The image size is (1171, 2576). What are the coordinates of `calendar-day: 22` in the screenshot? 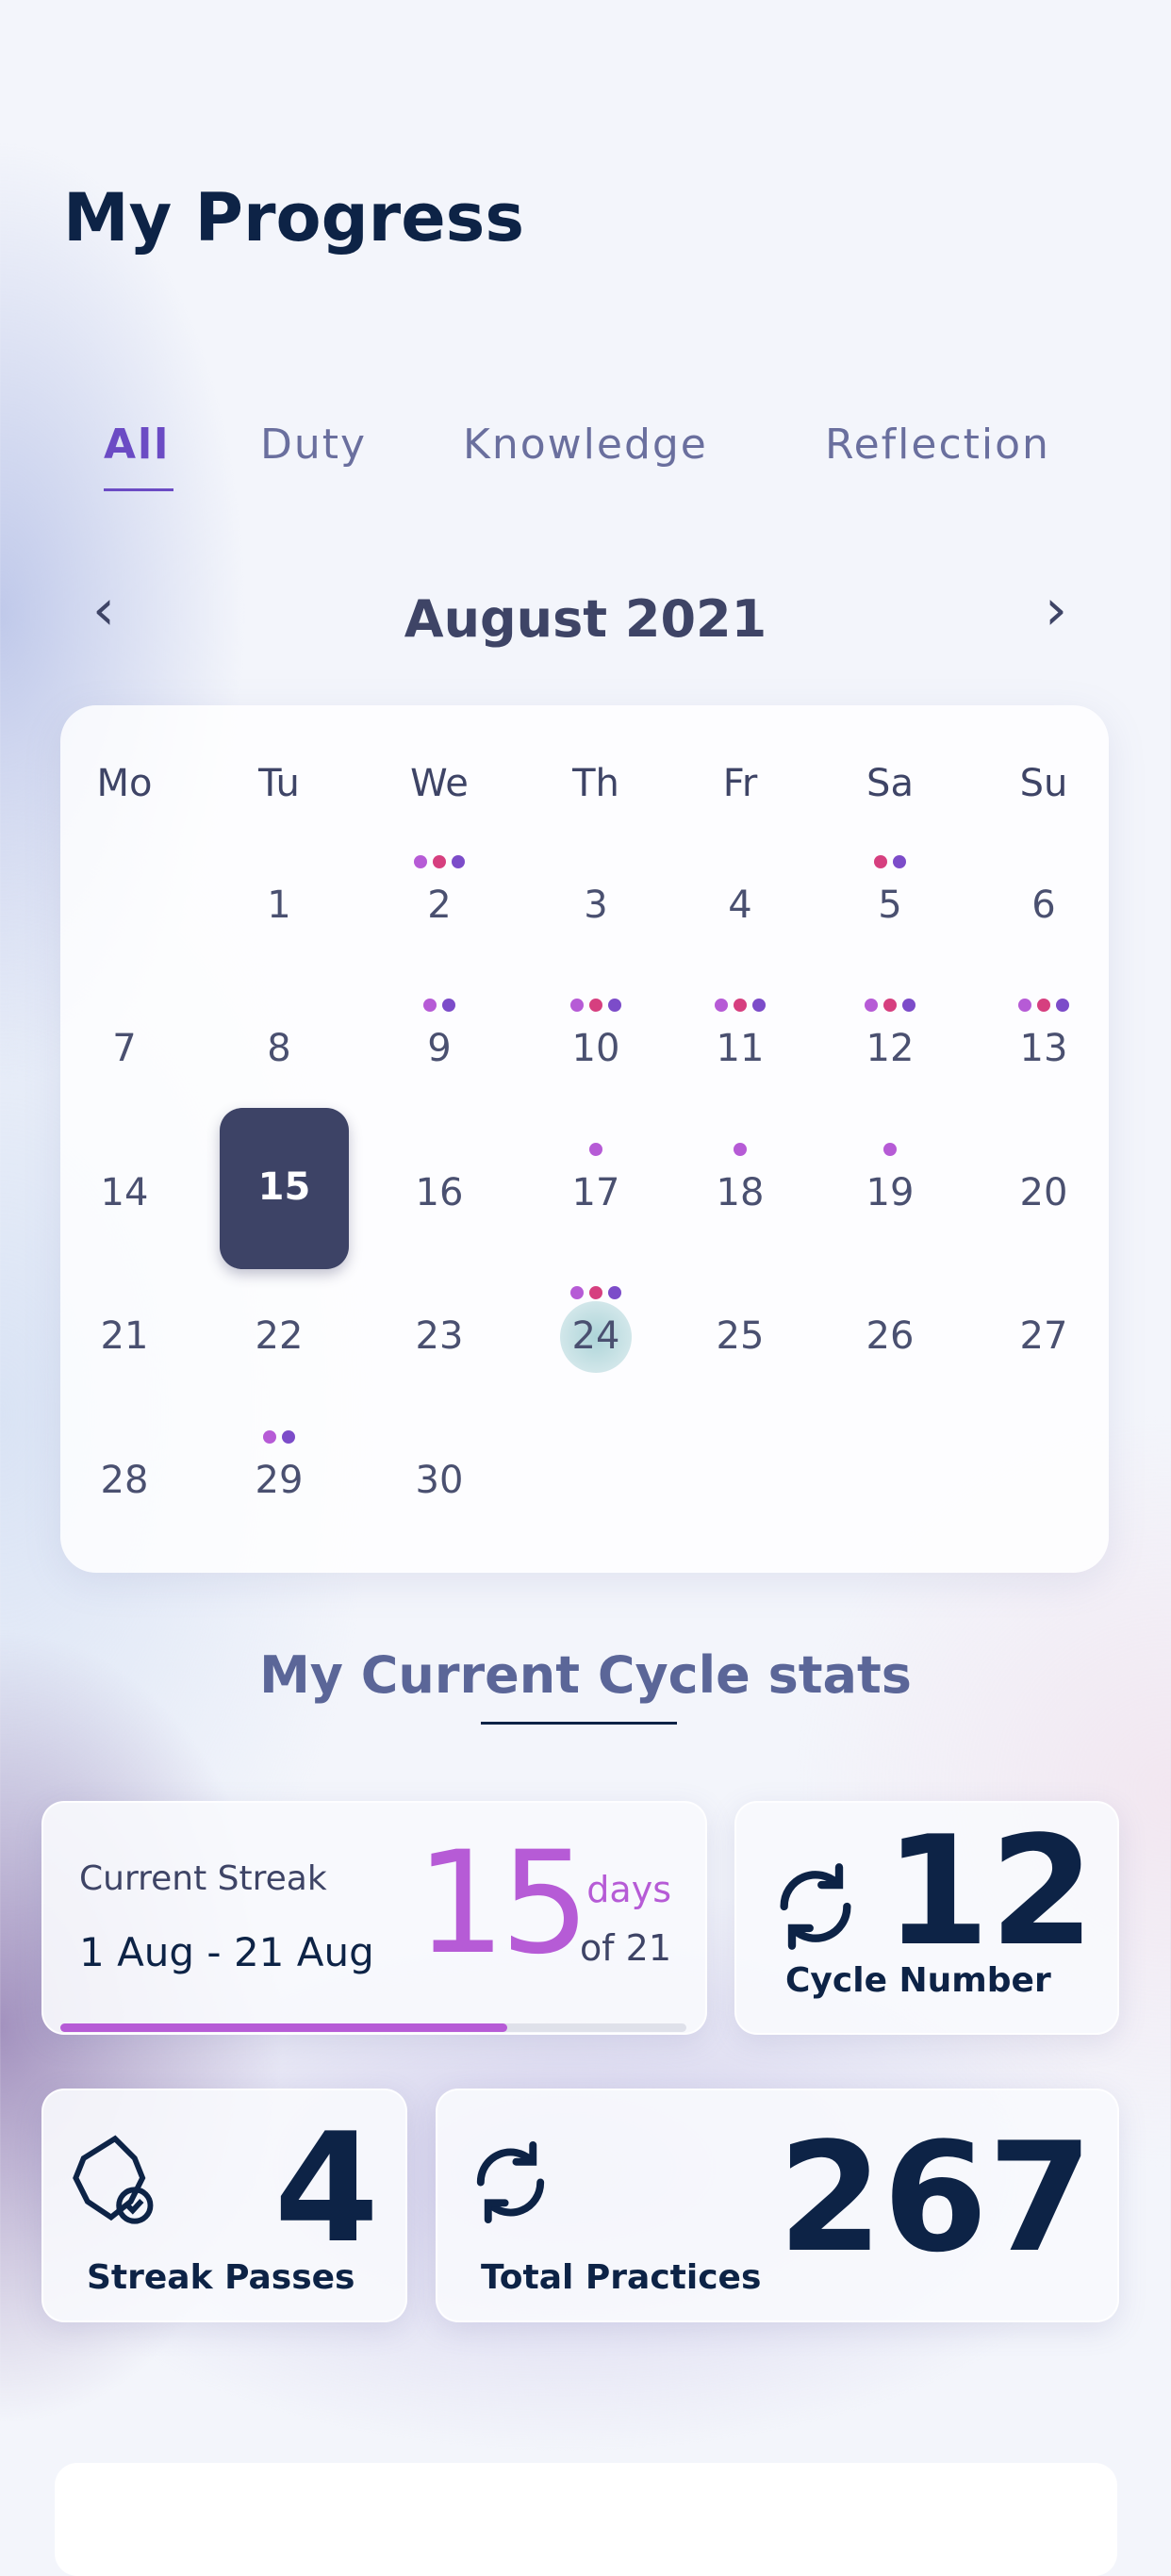 It's located at (279, 1336).